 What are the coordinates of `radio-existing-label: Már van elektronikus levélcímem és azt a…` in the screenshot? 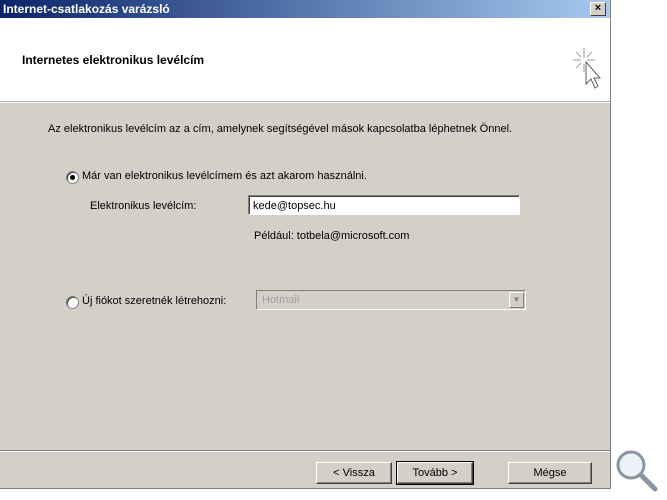 It's located at (224, 176).